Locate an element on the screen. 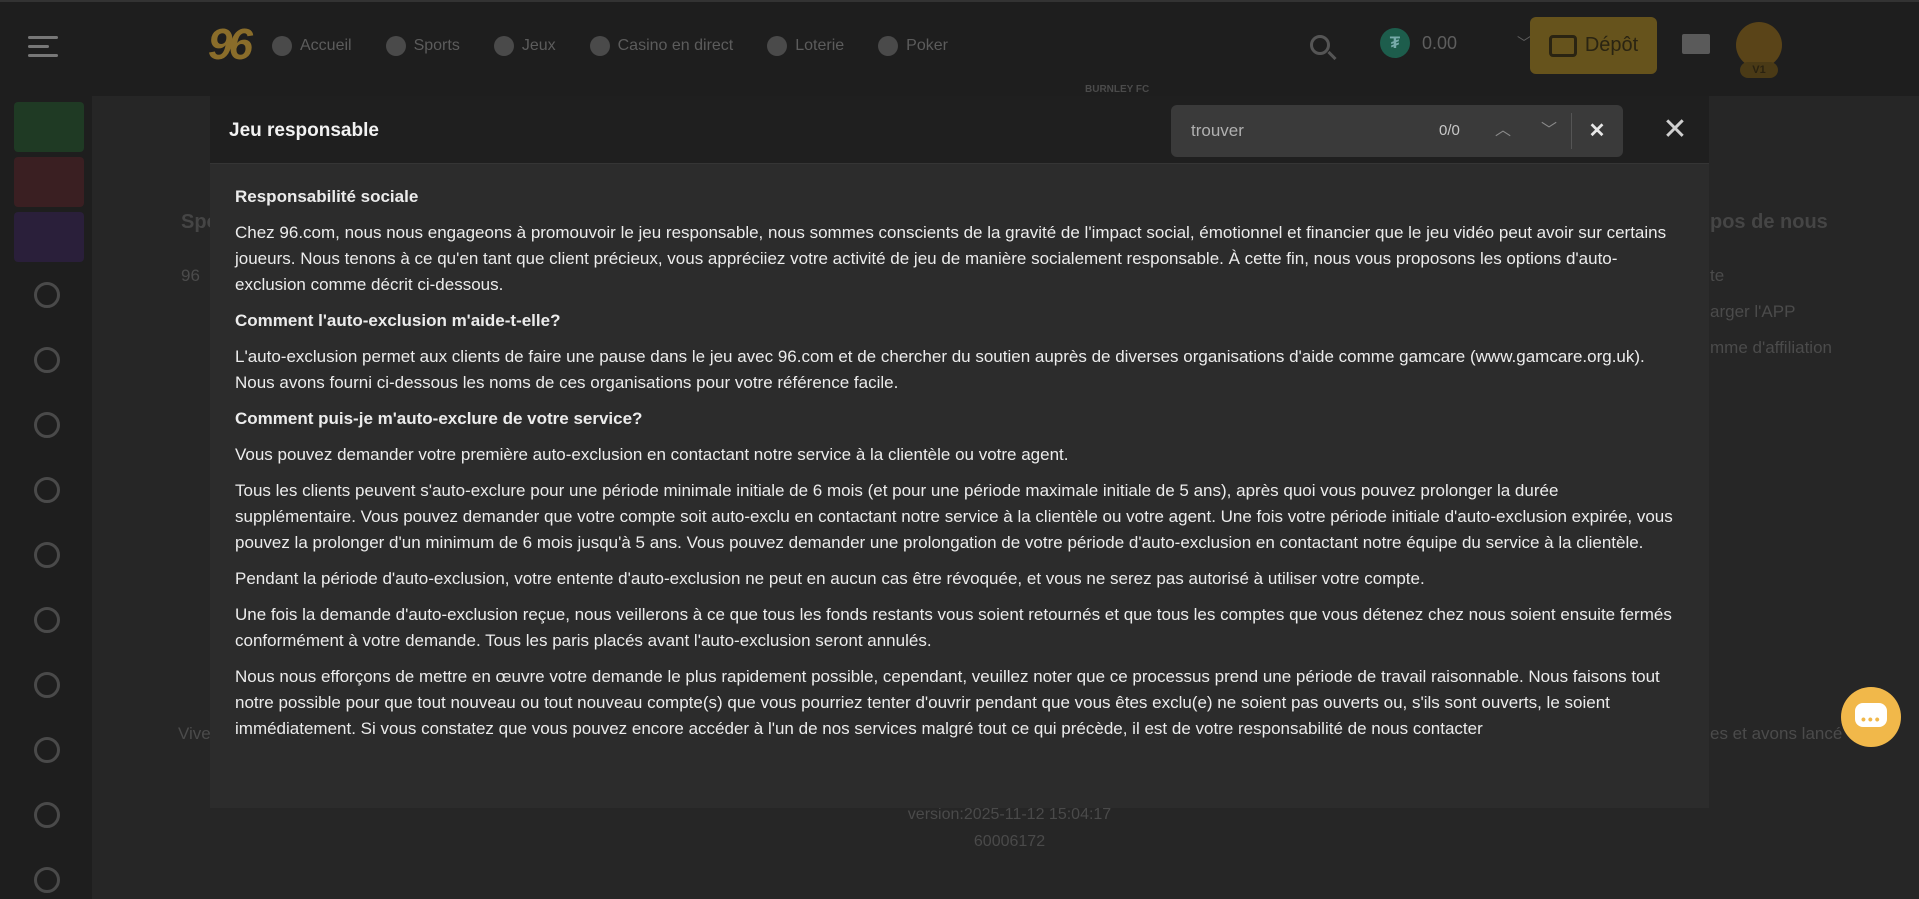  nav-accueil: Accueil is located at coordinates (312, 46).